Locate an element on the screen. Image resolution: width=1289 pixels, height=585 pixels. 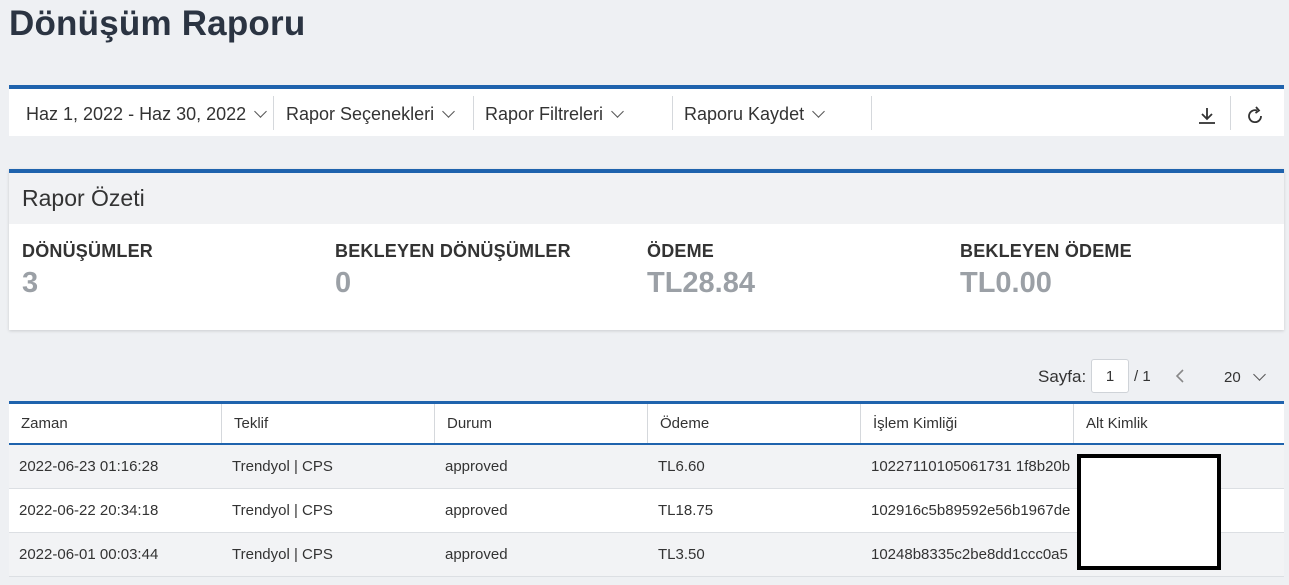
report-options-dropdown: Rapor Seçenekleri is located at coordinates (370, 114).